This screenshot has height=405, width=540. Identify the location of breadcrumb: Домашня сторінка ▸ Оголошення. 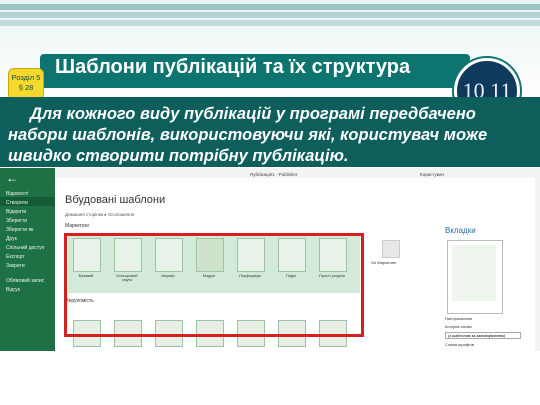
(99, 215).